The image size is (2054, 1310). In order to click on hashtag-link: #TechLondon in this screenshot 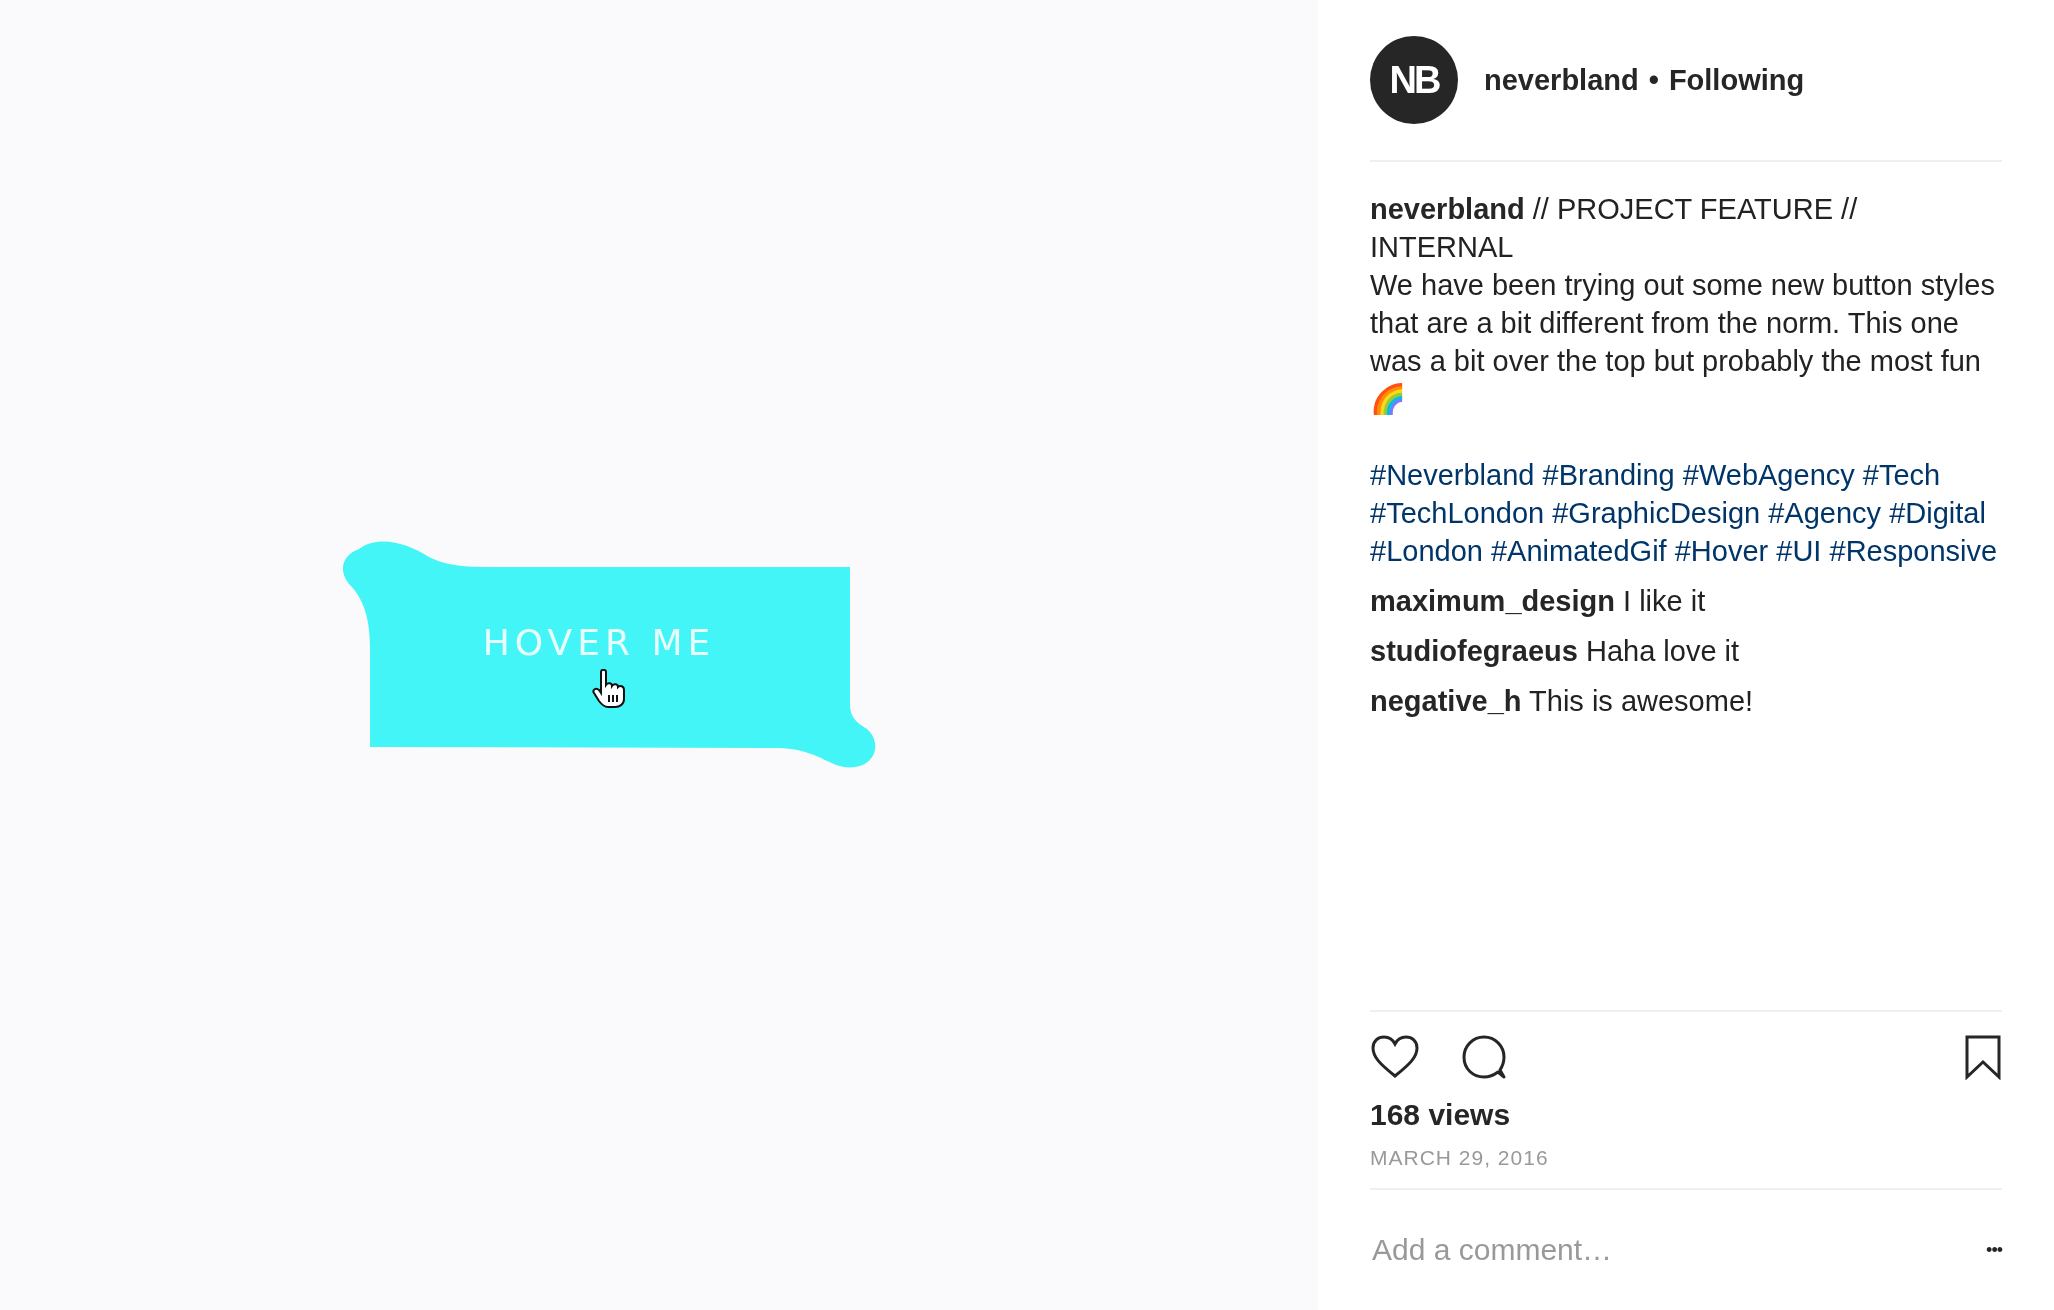, I will do `click(1457, 513)`.